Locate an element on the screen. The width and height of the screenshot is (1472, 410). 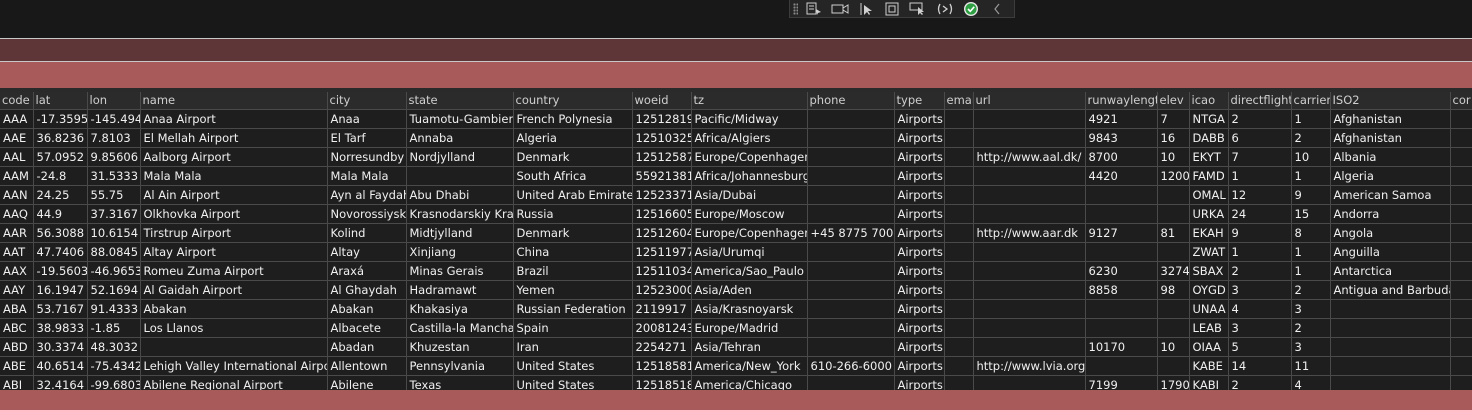
cell-iso2: Afghanistan is located at coordinates (1390, 119).